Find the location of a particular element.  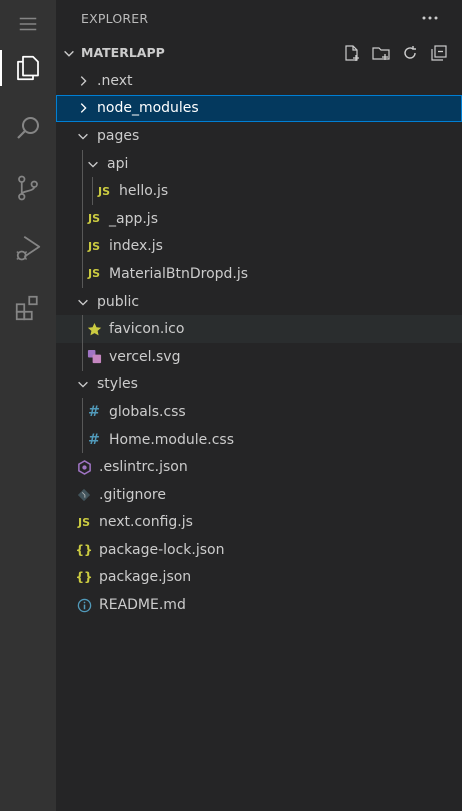

tree-label: MaterialBtnDropd.js is located at coordinates (179, 273).